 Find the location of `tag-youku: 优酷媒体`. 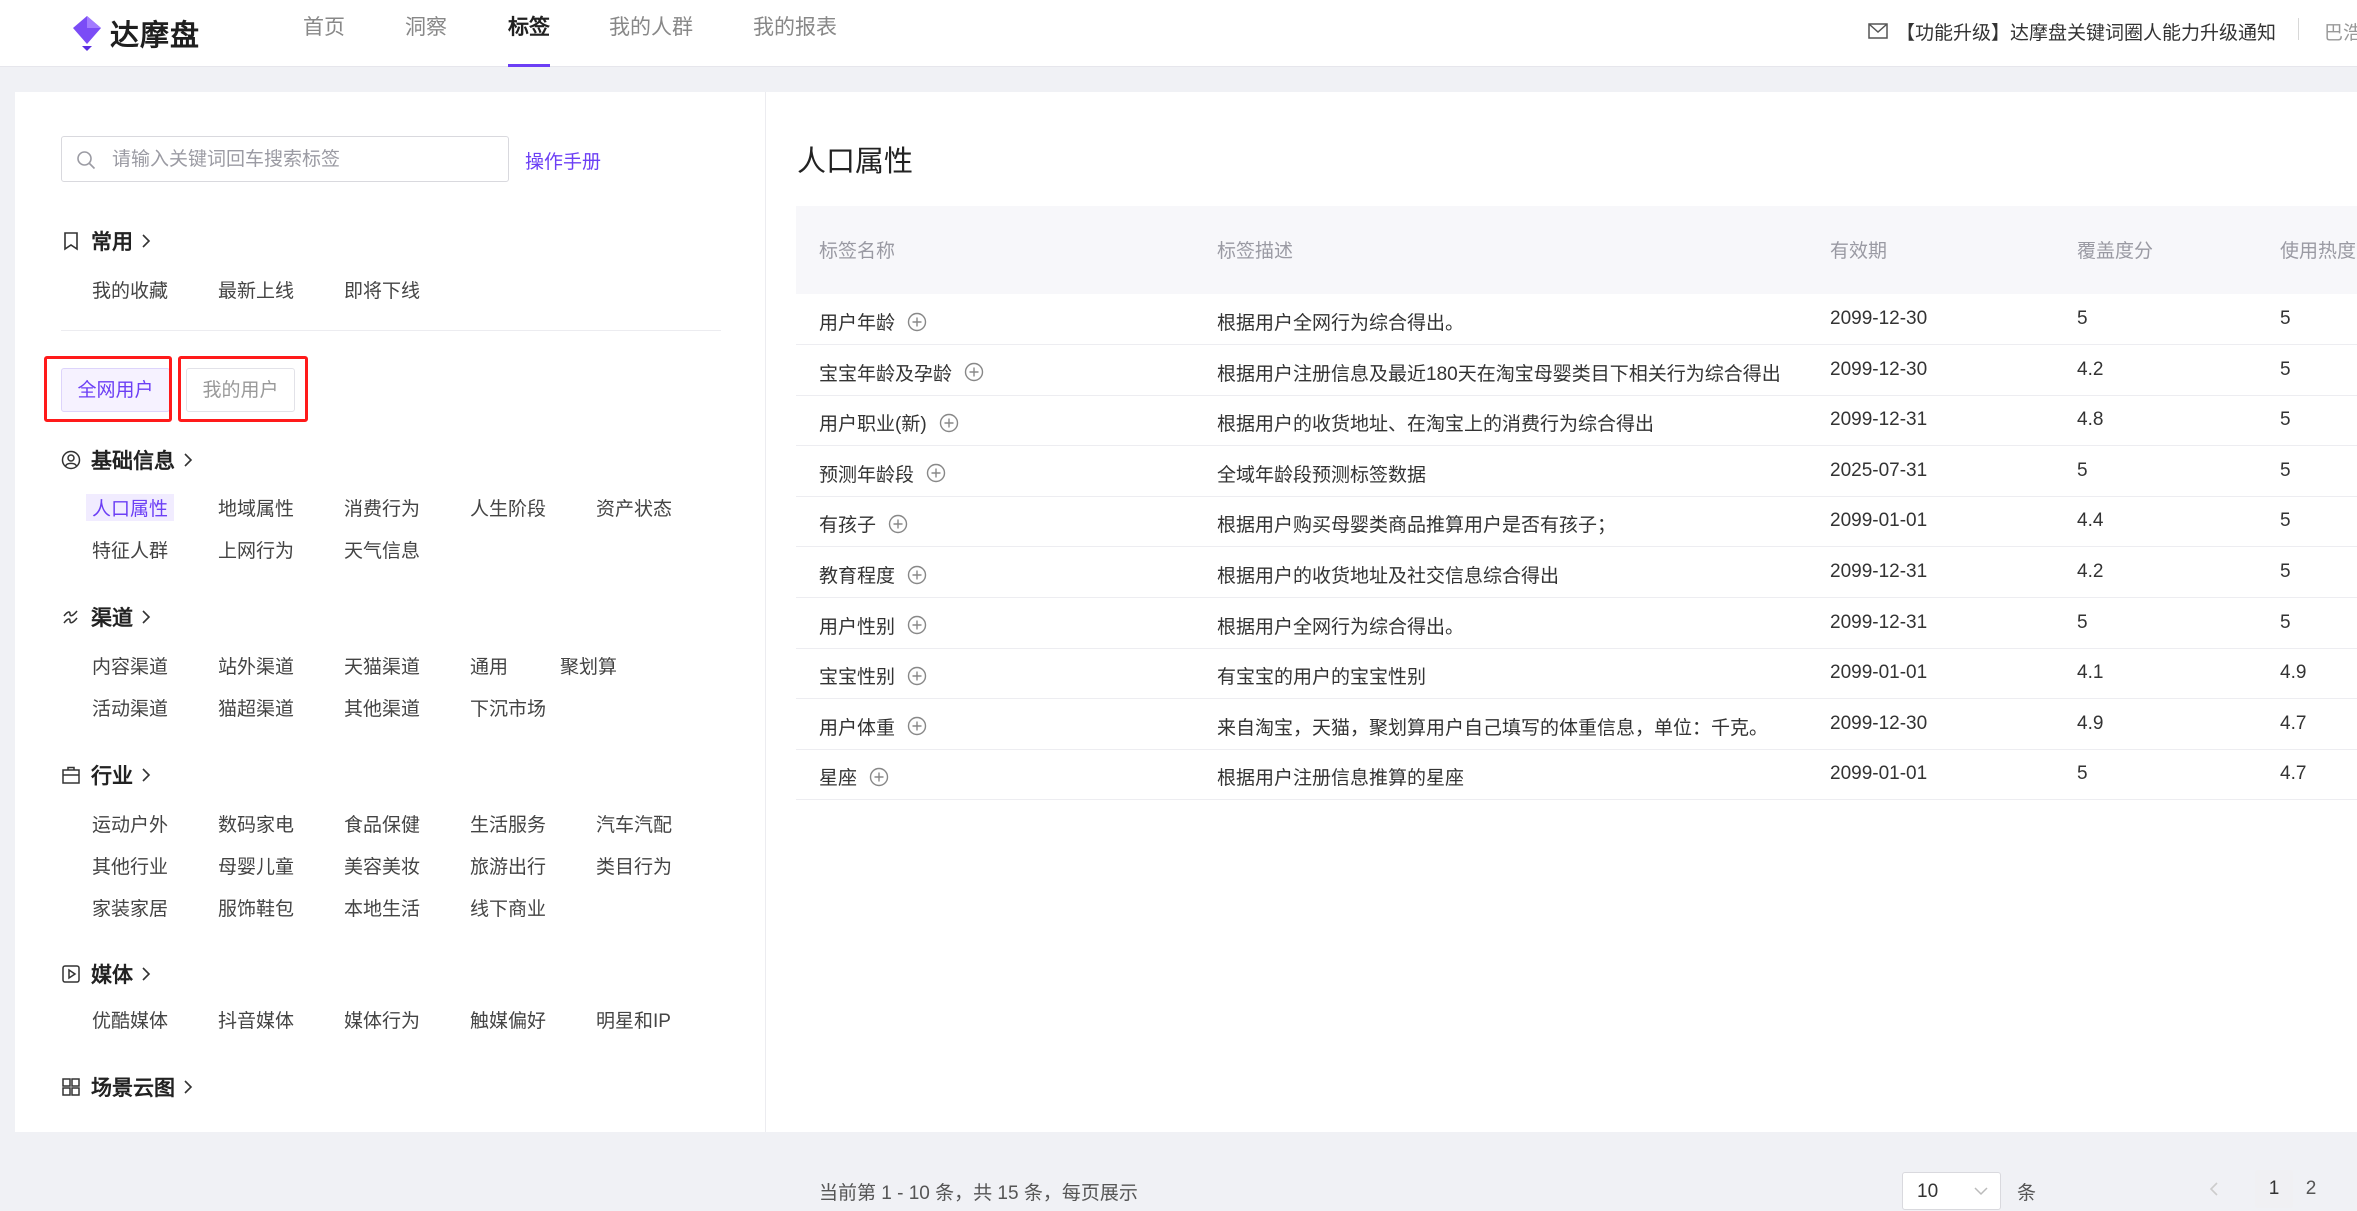

tag-youku: 优酷媒体 is located at coordinates (130, 1019).